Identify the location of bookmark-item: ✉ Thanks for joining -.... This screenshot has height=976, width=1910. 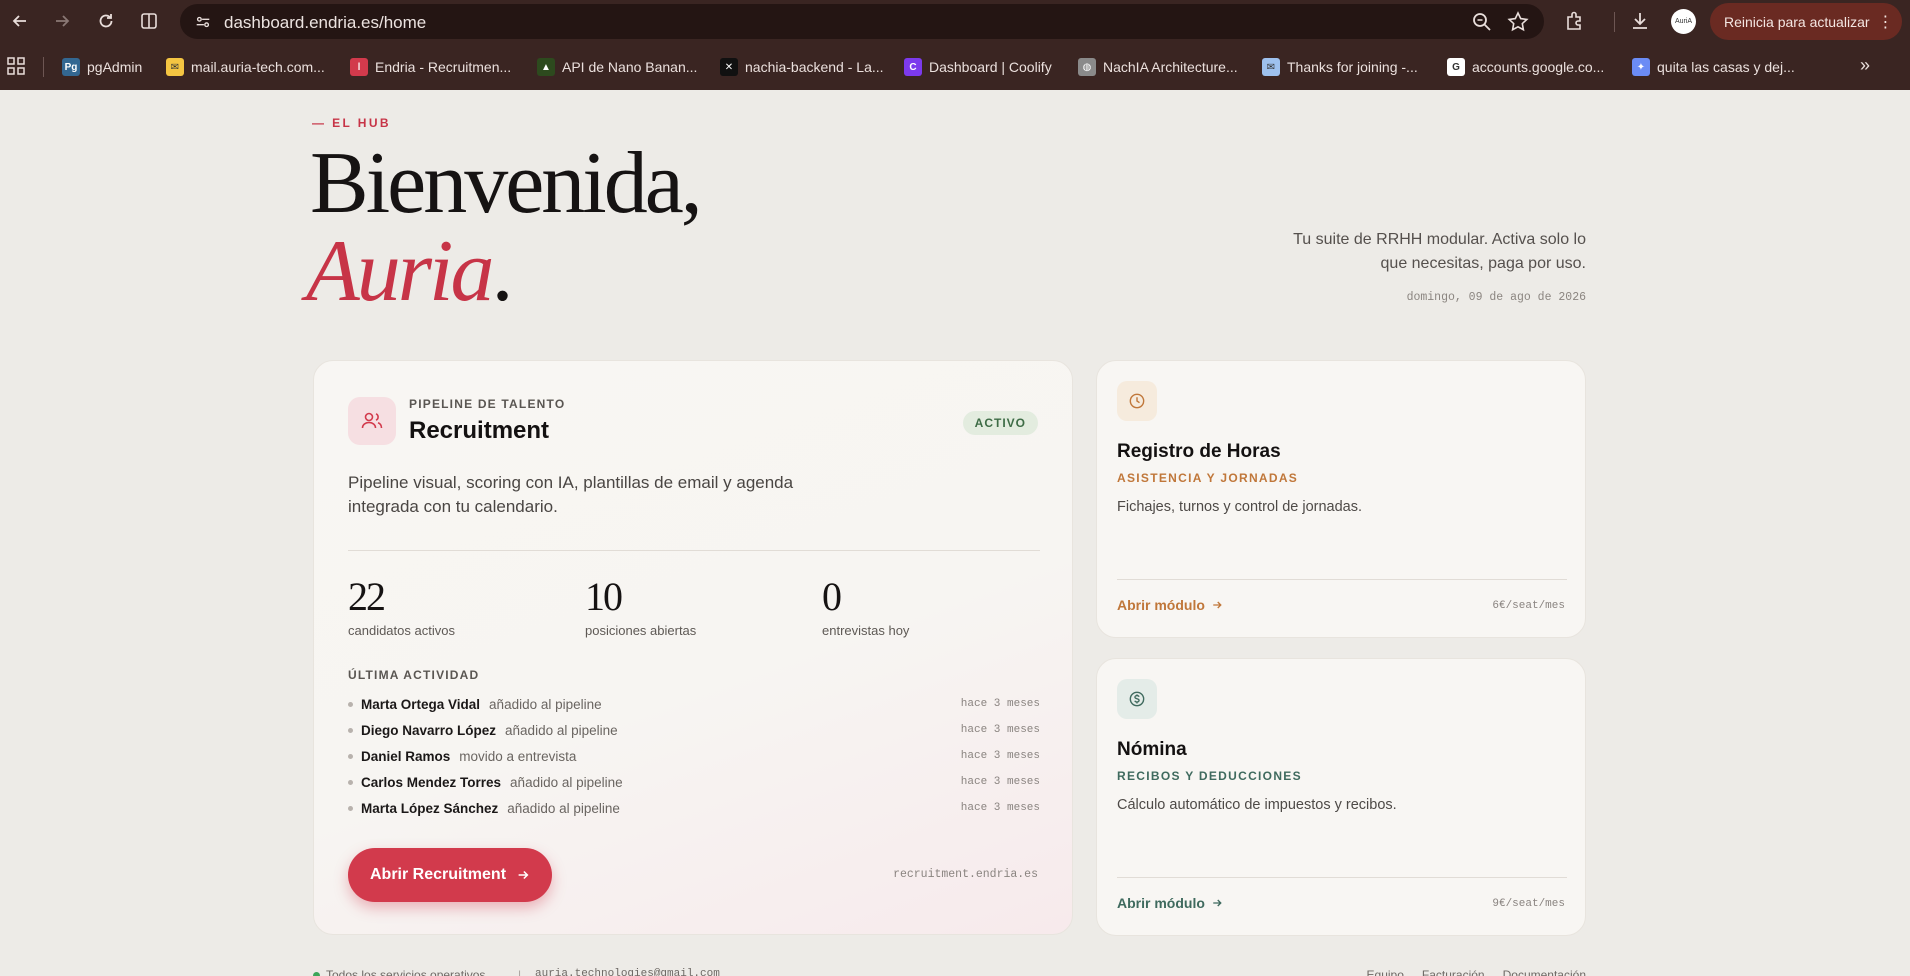
(1340, 67).